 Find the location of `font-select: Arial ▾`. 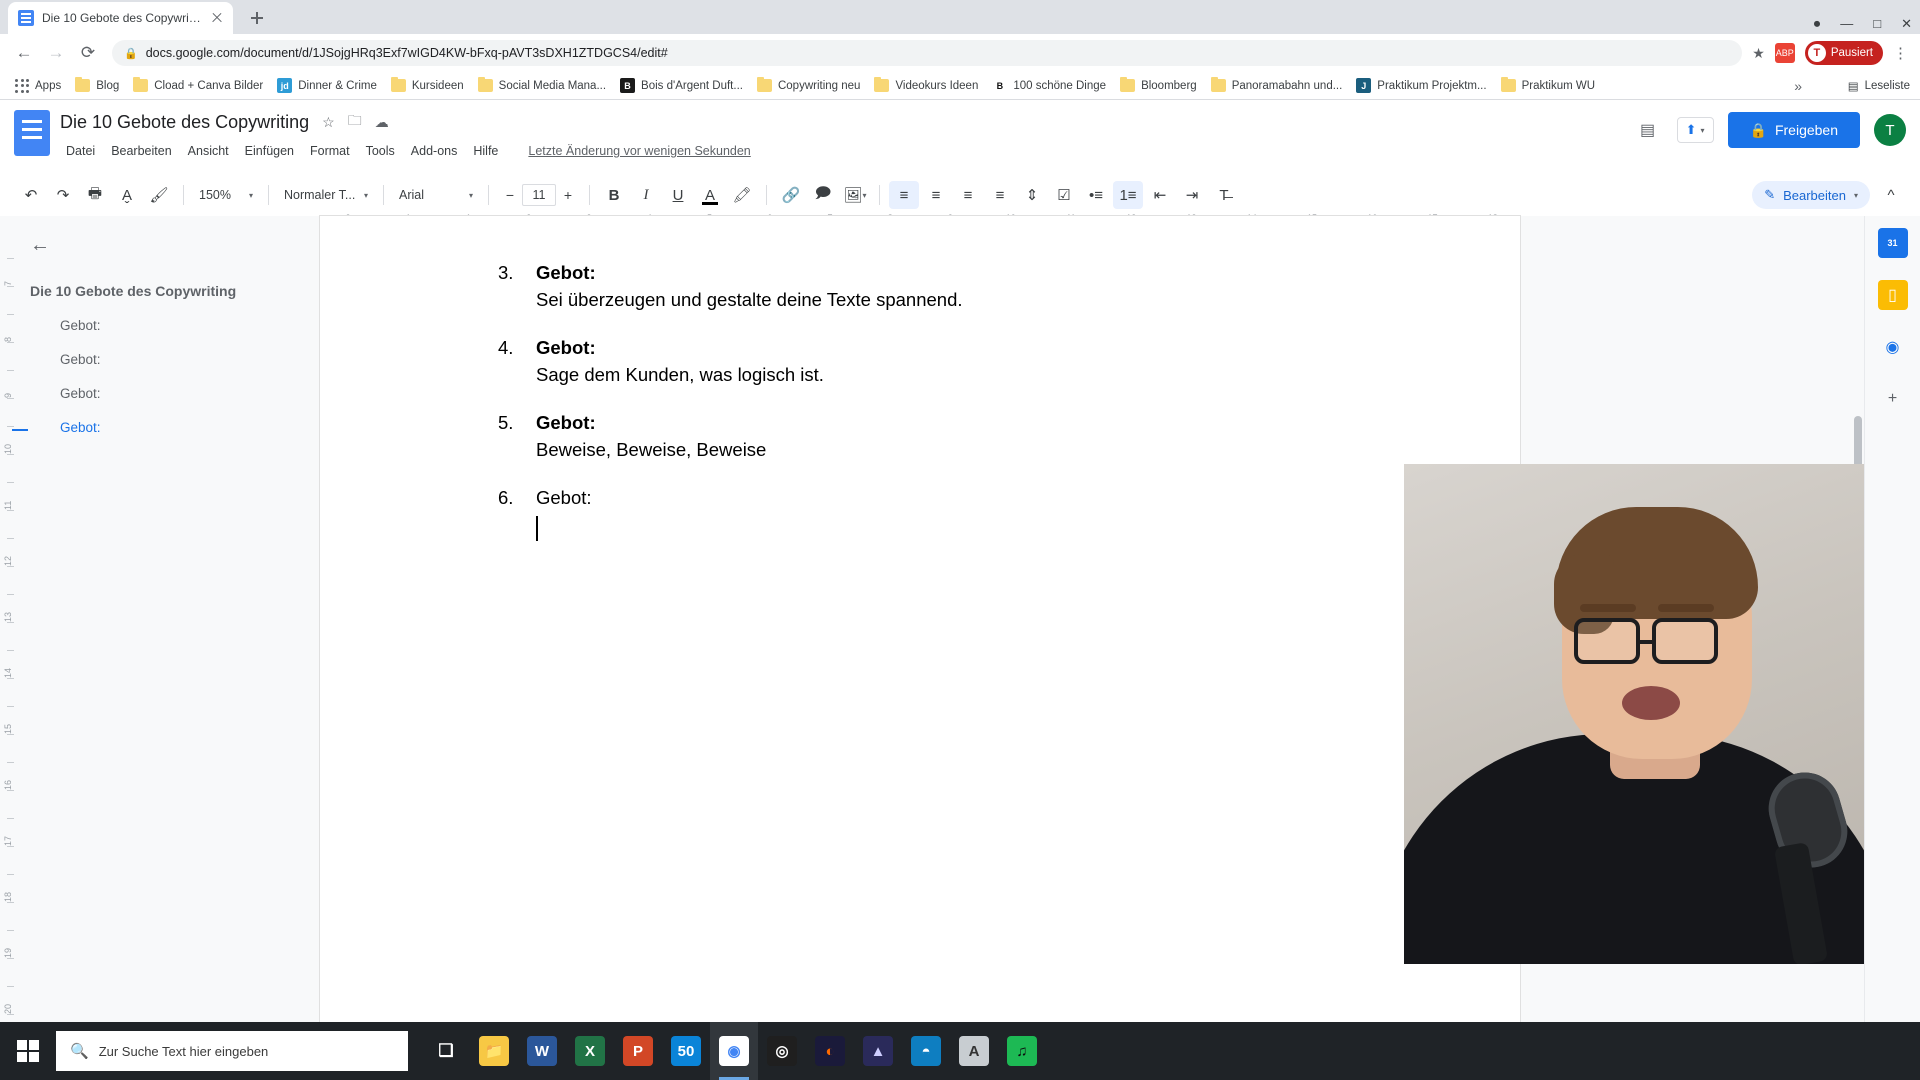

font-select: Arial ▾ is located at coordinates (436, 195).